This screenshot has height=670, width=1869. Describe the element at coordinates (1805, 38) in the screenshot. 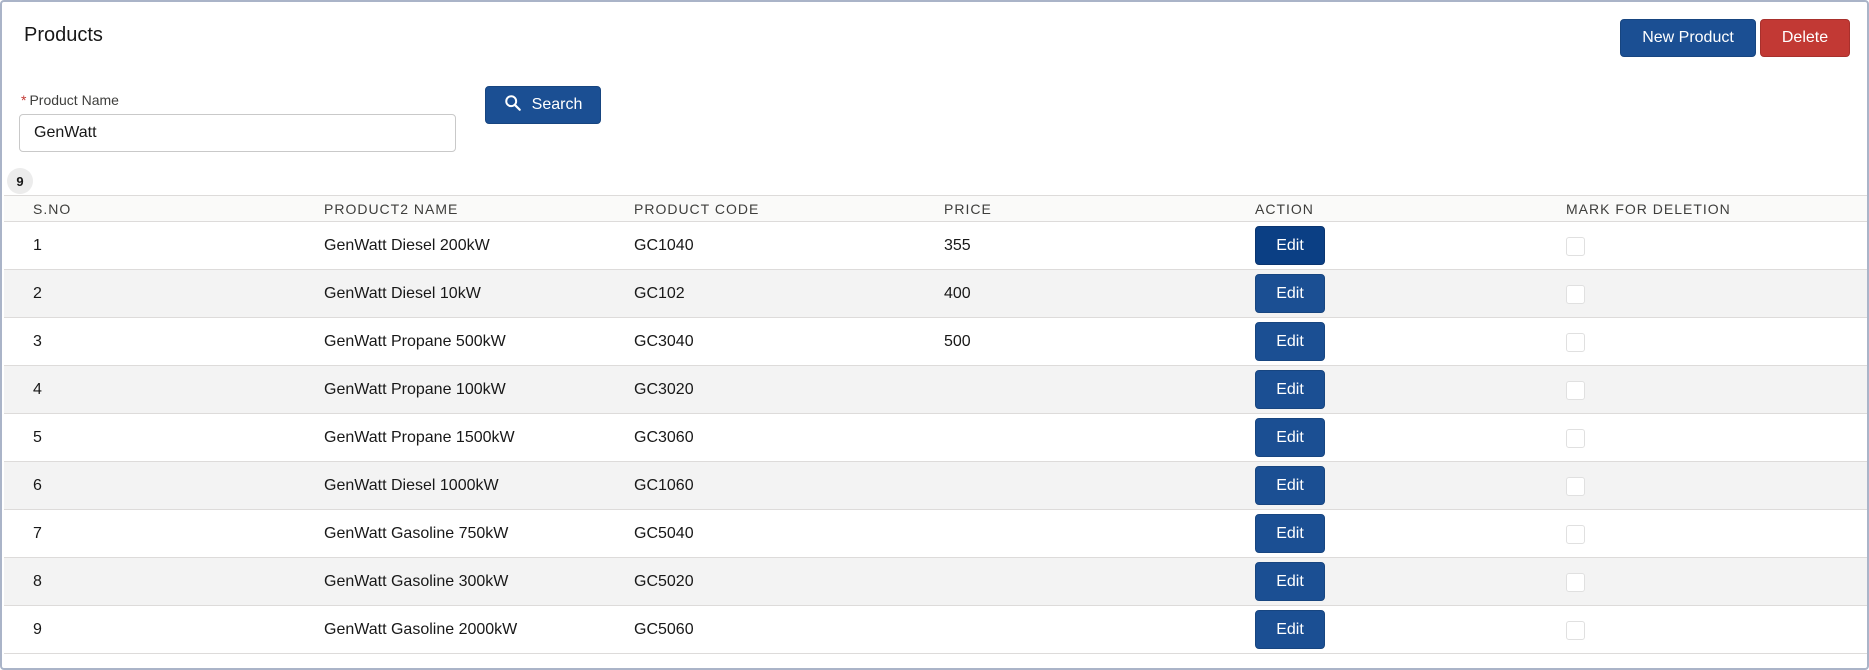

I see `delete-button: Delete` at that location.